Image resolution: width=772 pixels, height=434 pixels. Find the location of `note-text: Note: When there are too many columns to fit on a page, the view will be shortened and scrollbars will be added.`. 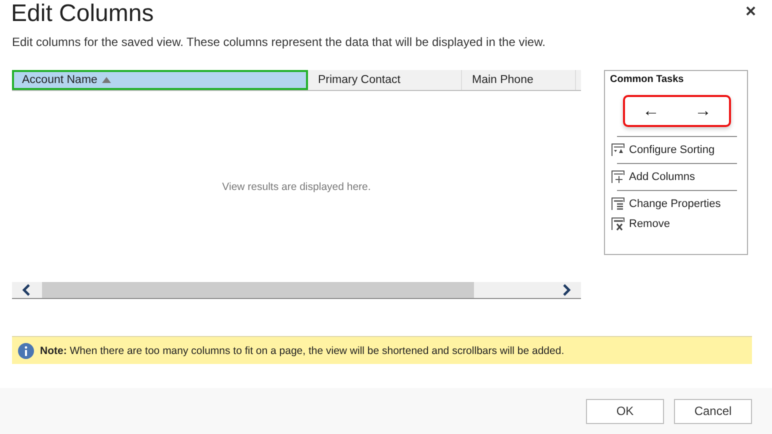

note-text: Note: When there are too many columns to fit on a page, the view will be shortened and scrollbars will be added. is located at coordinates (302, 350).